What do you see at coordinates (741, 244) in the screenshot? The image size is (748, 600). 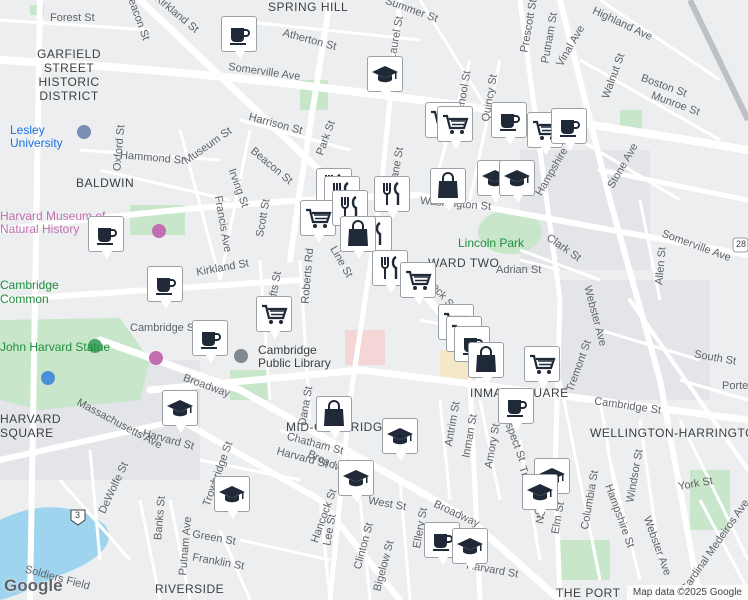 I see `route-28-label: 28` at bounding box center [741, 244].